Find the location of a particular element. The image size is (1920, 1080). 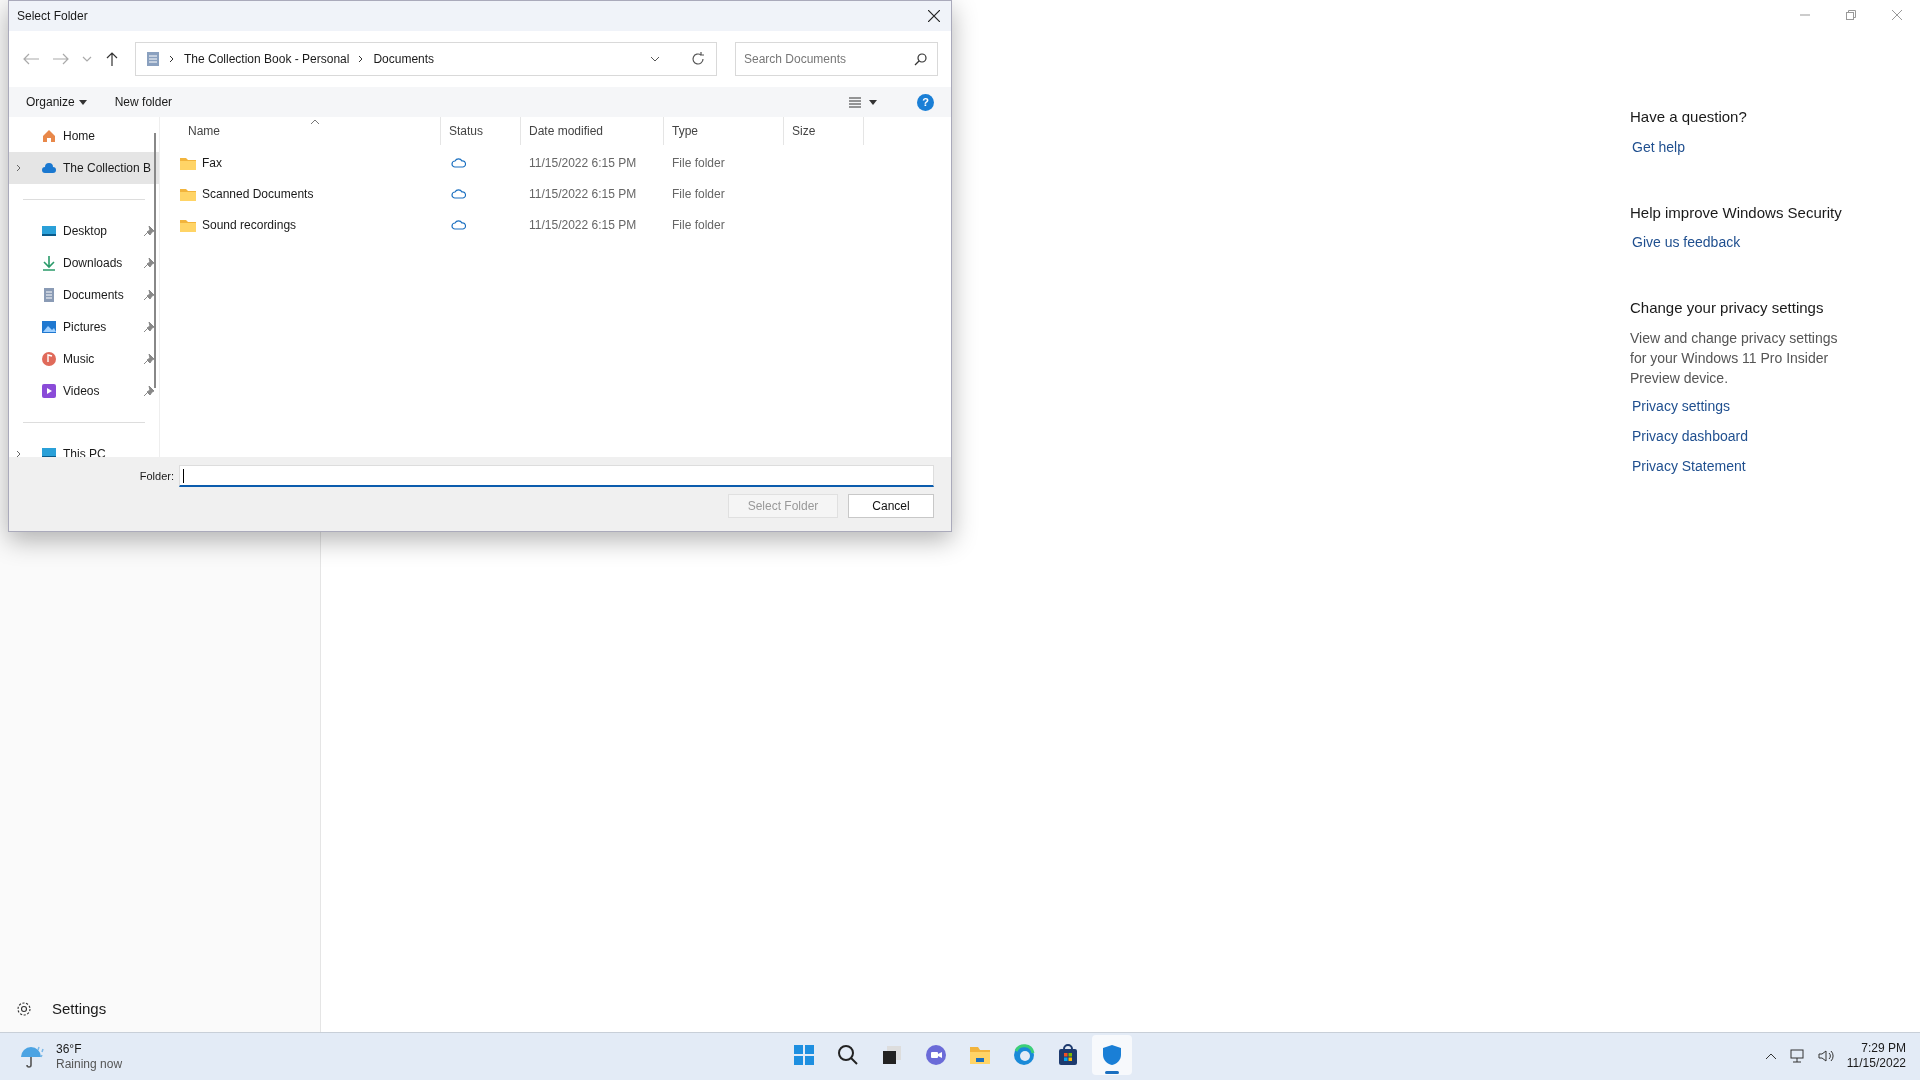

view-options-icon is located at coordinates (863, 102).